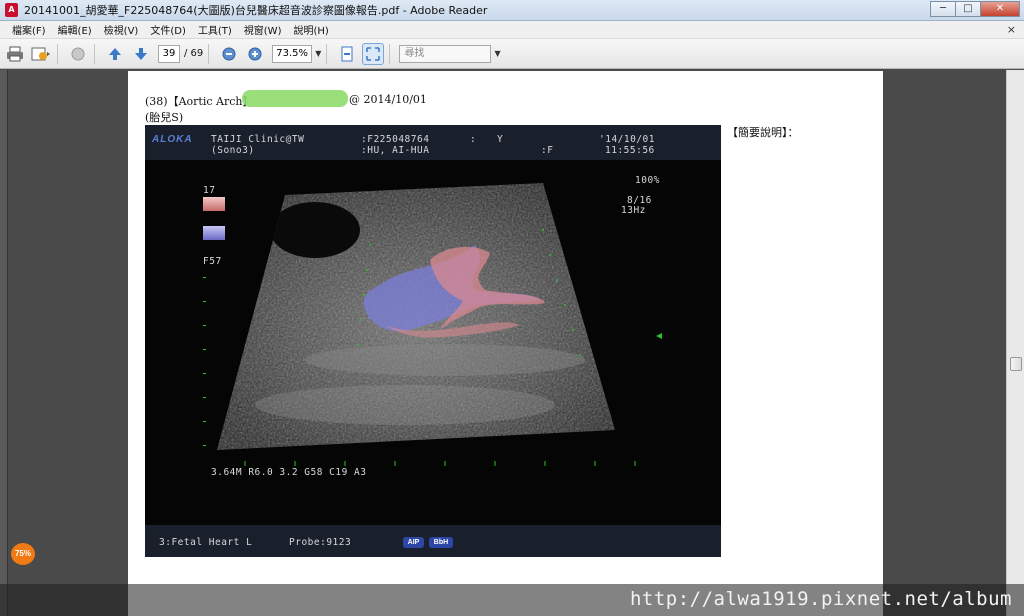 This screenshot has width=1024, height=616. What do you see at coordinates (121, 29) in the screenshot?
I see `menu-view: 檢視(V)` at bounding box center [121, 29].